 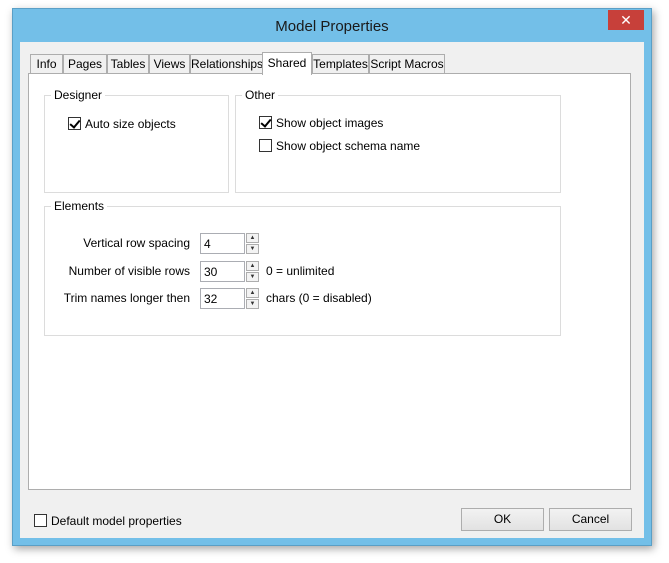 I want to click on trim-names-hint: chars (0 = disabled), so click(x=319, y=298).